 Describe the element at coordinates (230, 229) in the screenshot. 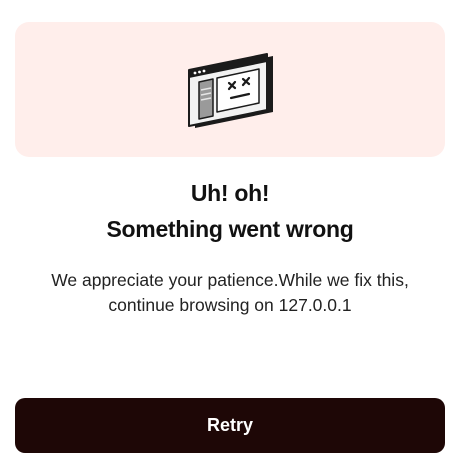

I see `error-subheading: Something went wrong` at that location.